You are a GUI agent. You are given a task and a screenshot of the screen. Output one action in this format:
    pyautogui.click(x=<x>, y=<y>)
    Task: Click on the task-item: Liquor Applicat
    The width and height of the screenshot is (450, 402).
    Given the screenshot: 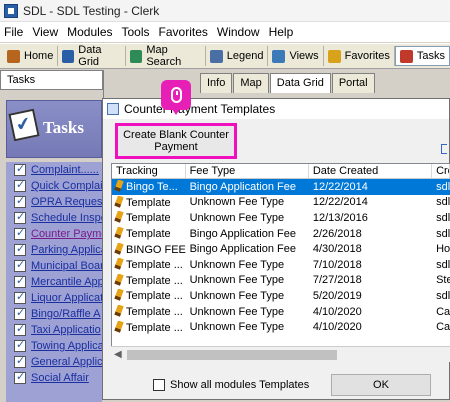 What is the action you would take?
    pyautogui.click(x=54, y=298)
    